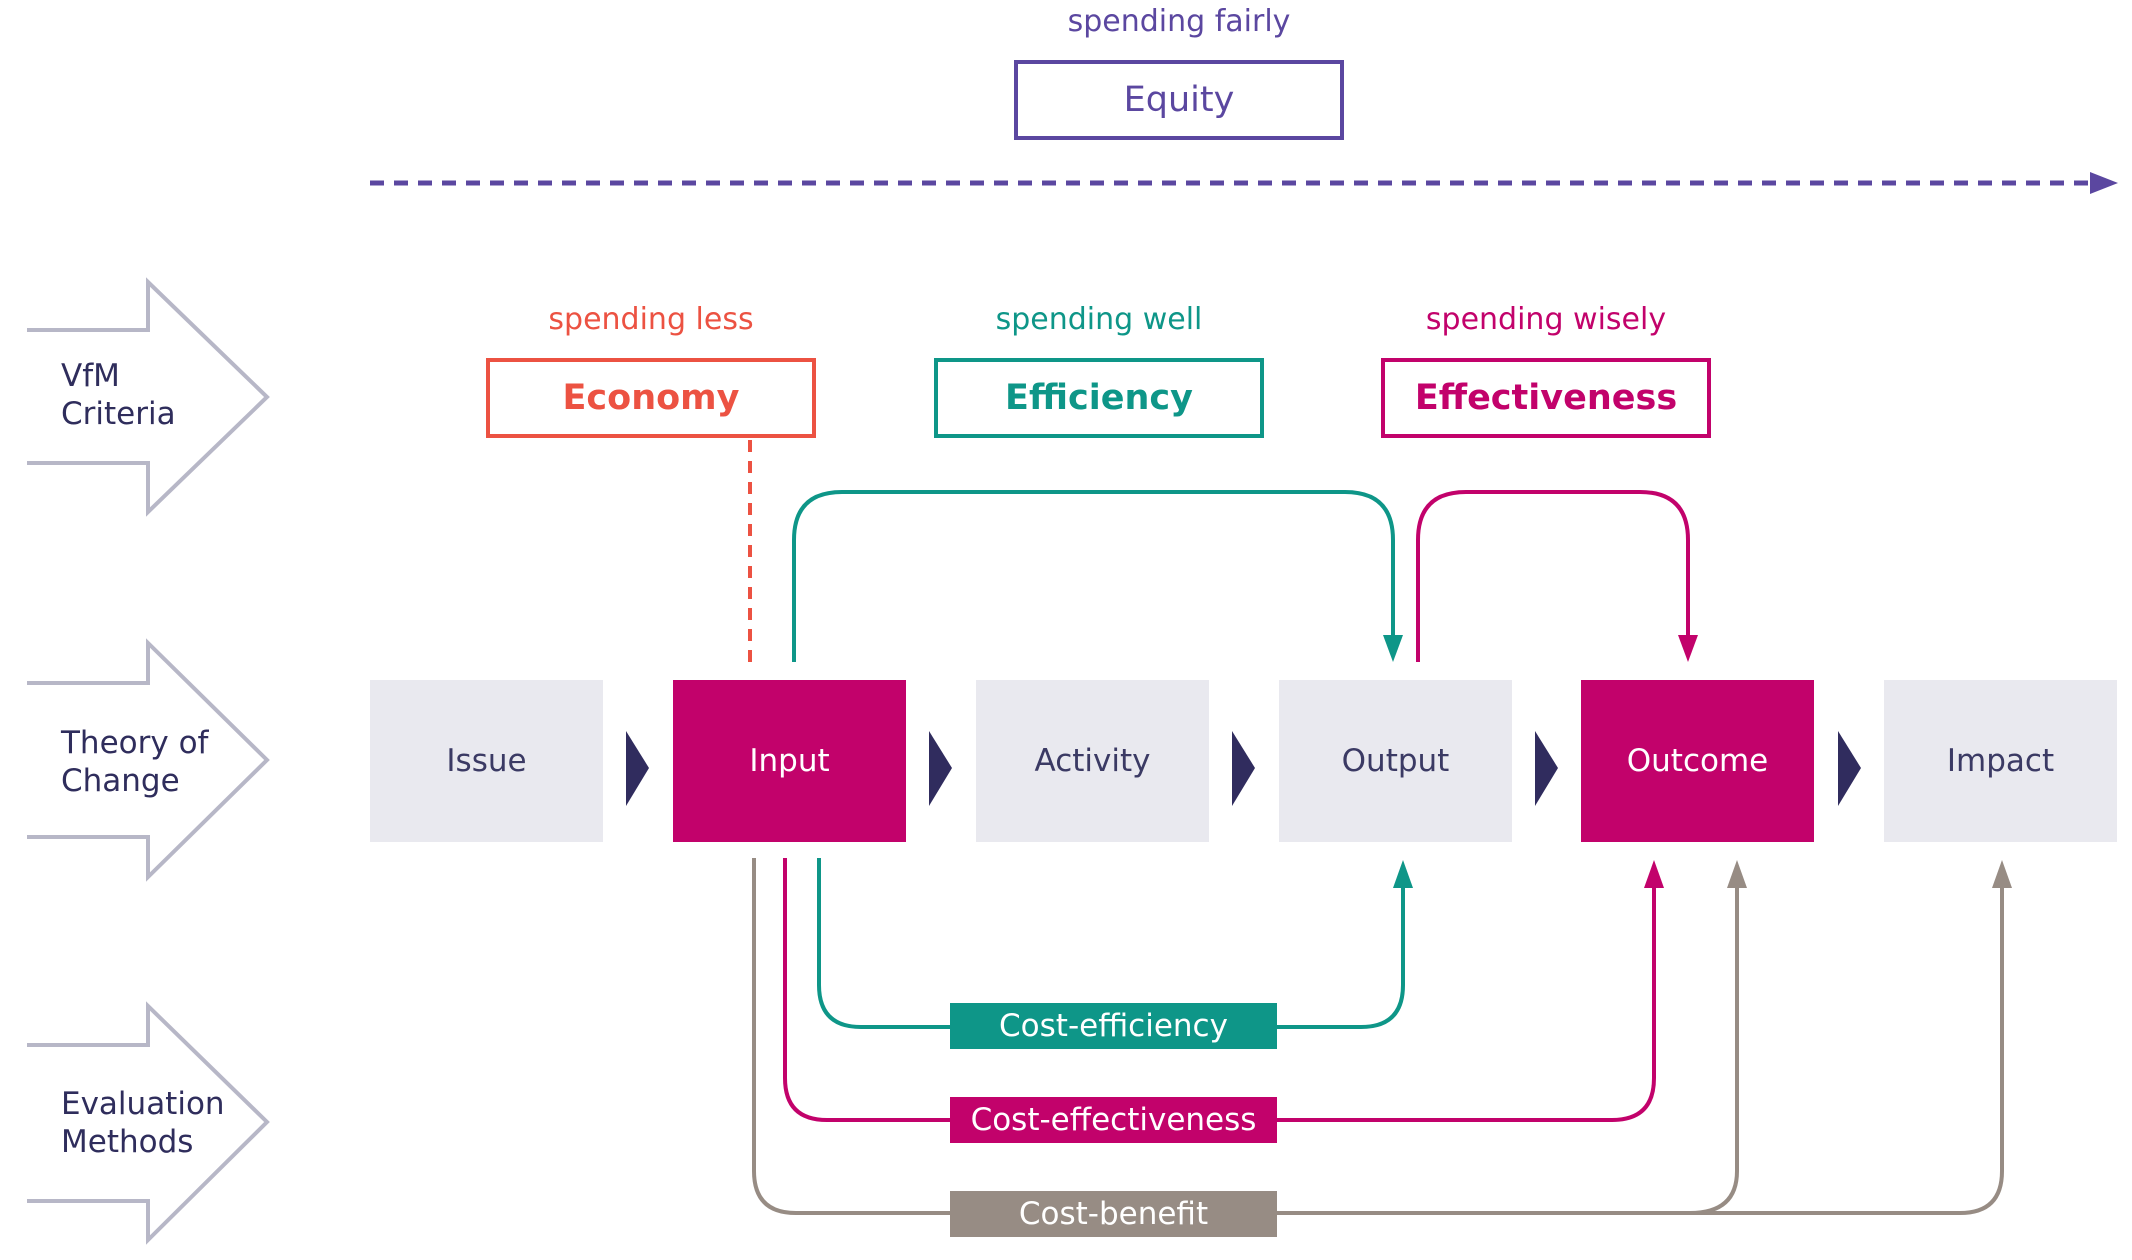 Image resolution: width=2132 pixels, height=1260 pixels. I want to click on row-label-line: VfM, so click(90, 376).